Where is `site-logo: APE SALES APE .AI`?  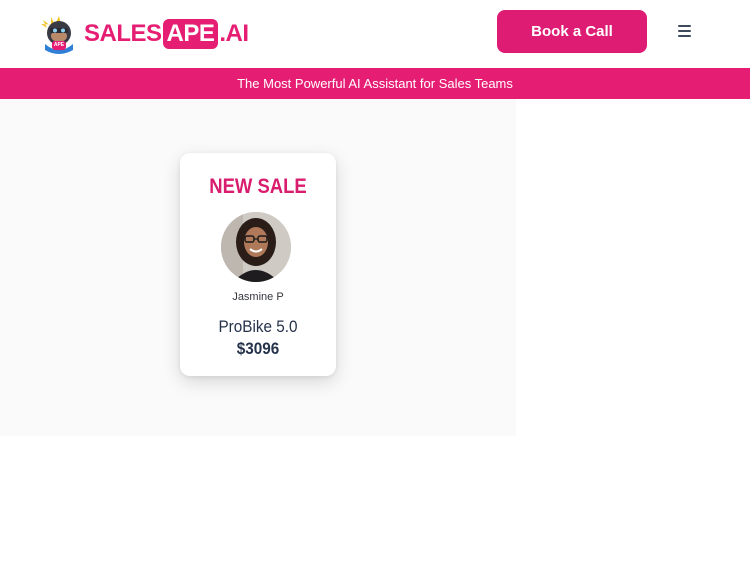
site-logo: APE SALES APE .AI is located at coordinates (143, 34).